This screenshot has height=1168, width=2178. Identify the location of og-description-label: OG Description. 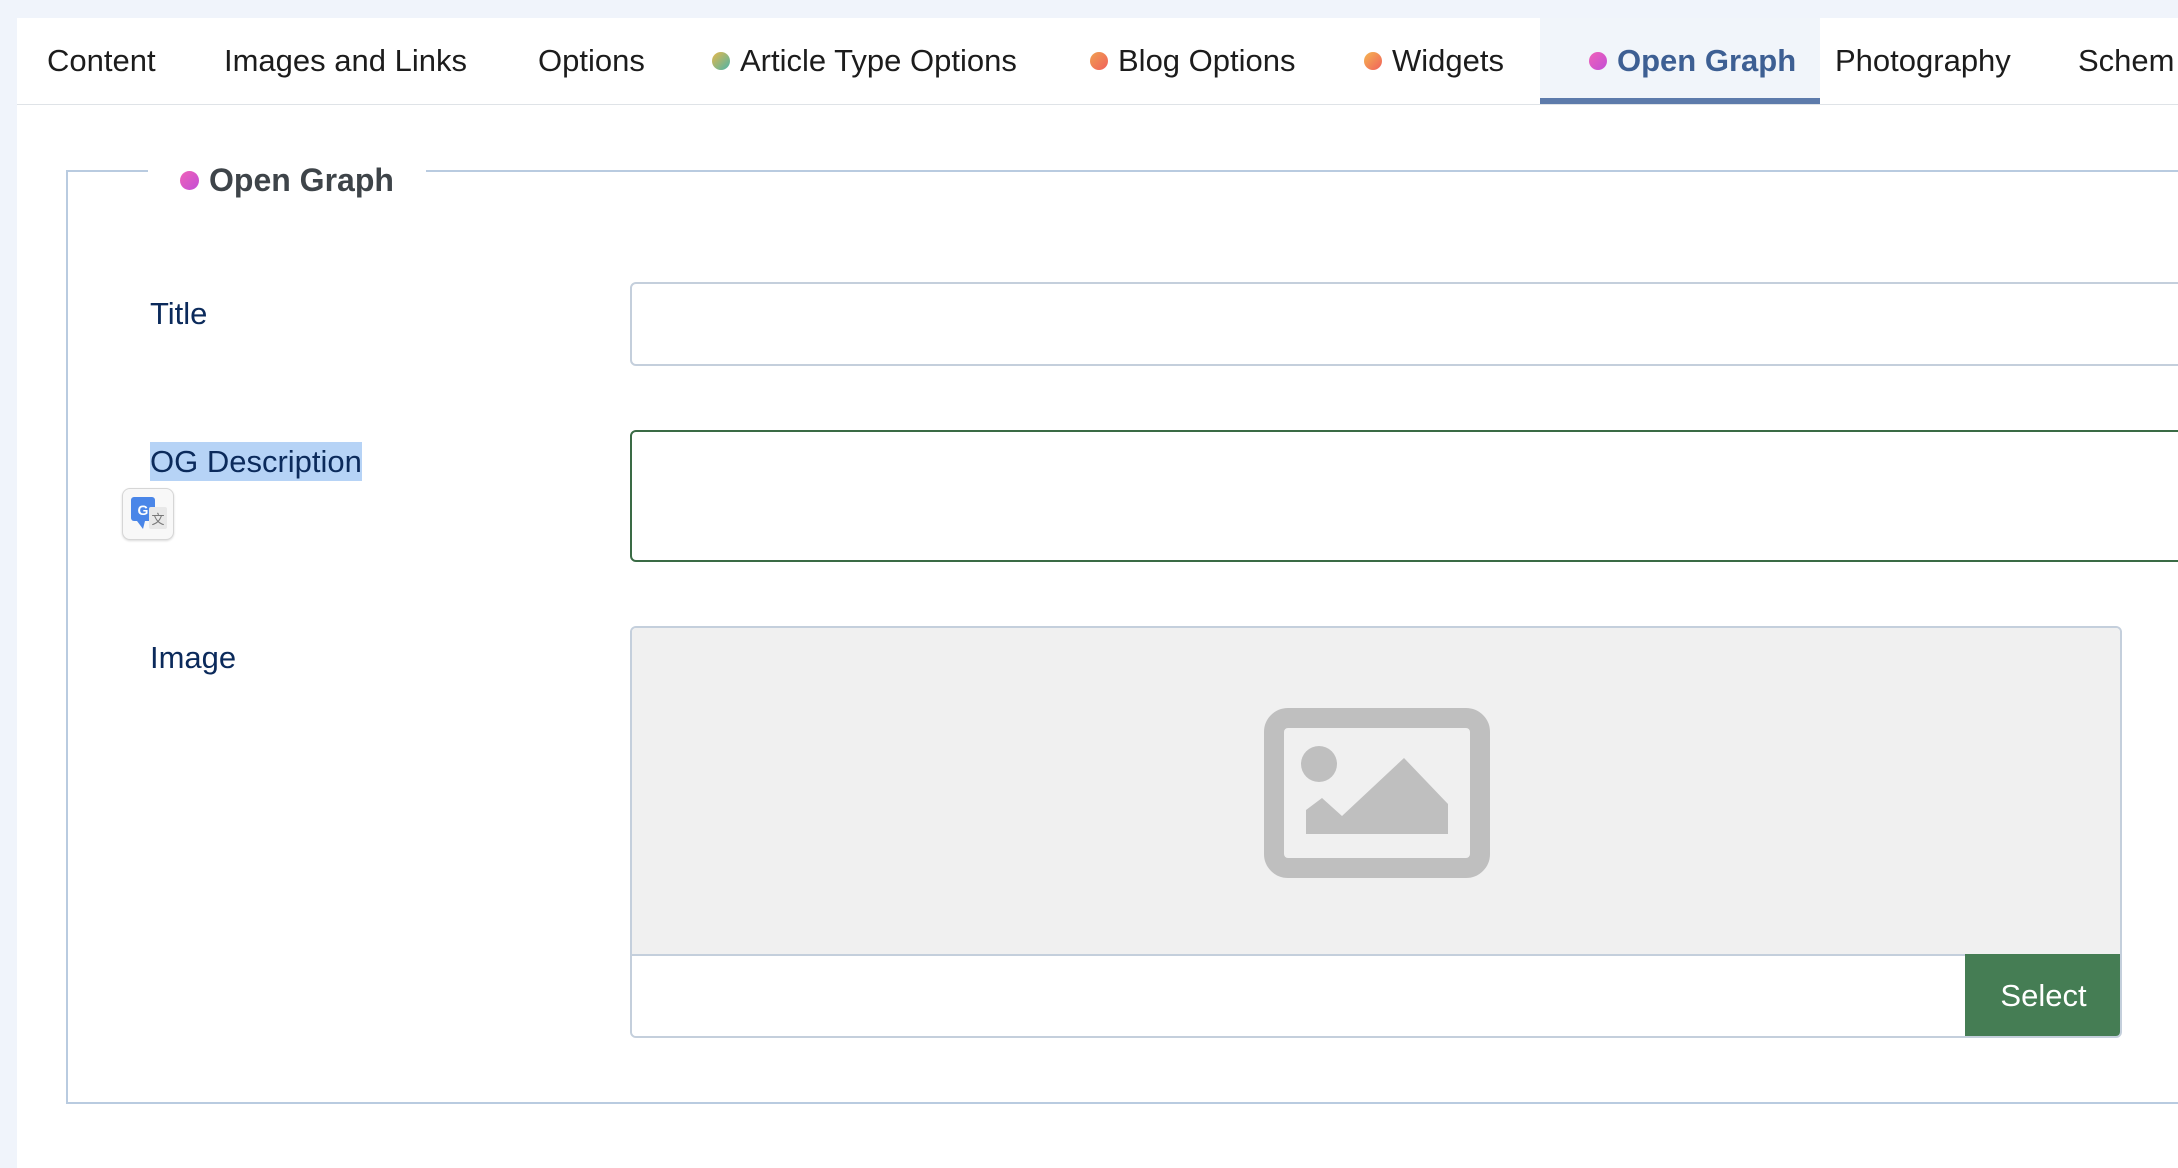
(256, 461).